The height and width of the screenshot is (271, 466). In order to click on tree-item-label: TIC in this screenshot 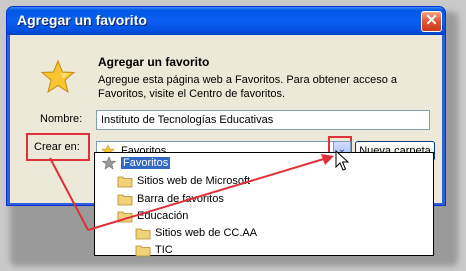, I will do `click(164, 249)`.